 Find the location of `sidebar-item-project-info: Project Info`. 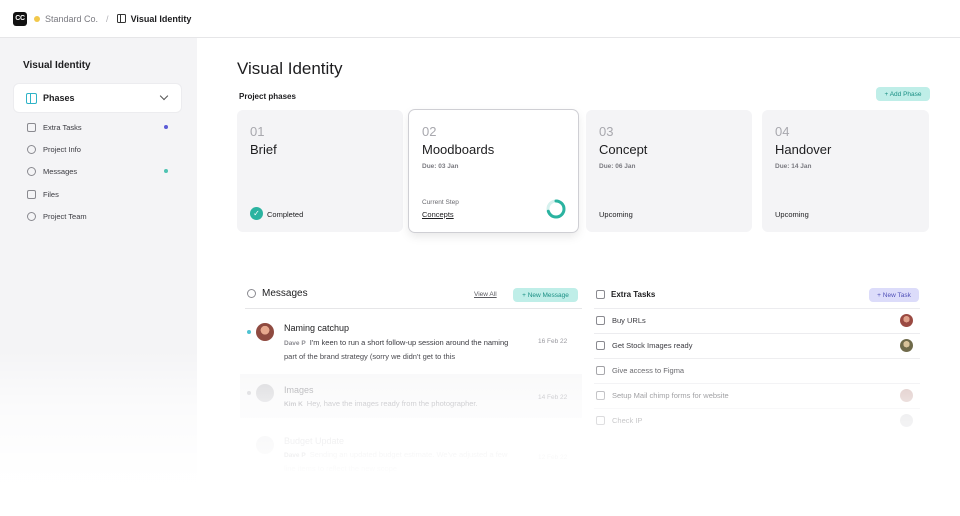

sidebar-item-project-info: Project Info is located at coordinates (99, 149).